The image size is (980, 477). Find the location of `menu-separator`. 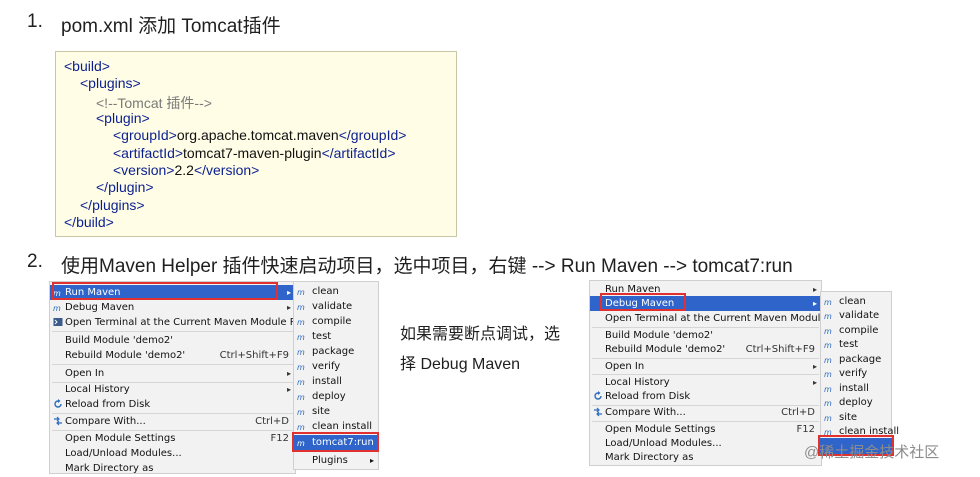

menu-separator is located at coordinates (172, 364).